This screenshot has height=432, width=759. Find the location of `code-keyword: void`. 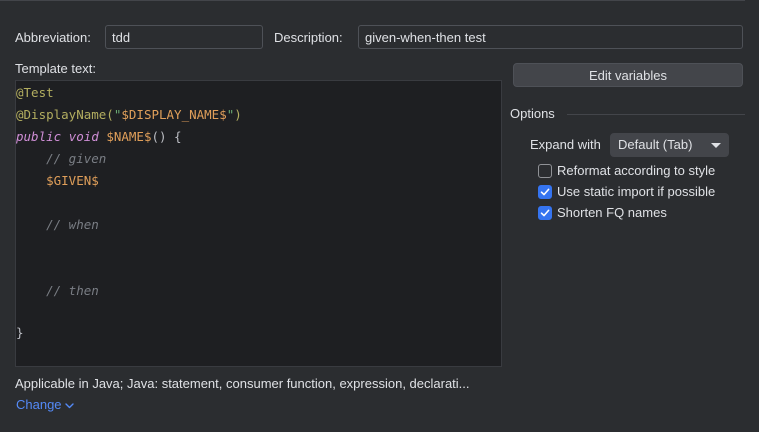

code-keyword: void is located at coordinates (83, 136).